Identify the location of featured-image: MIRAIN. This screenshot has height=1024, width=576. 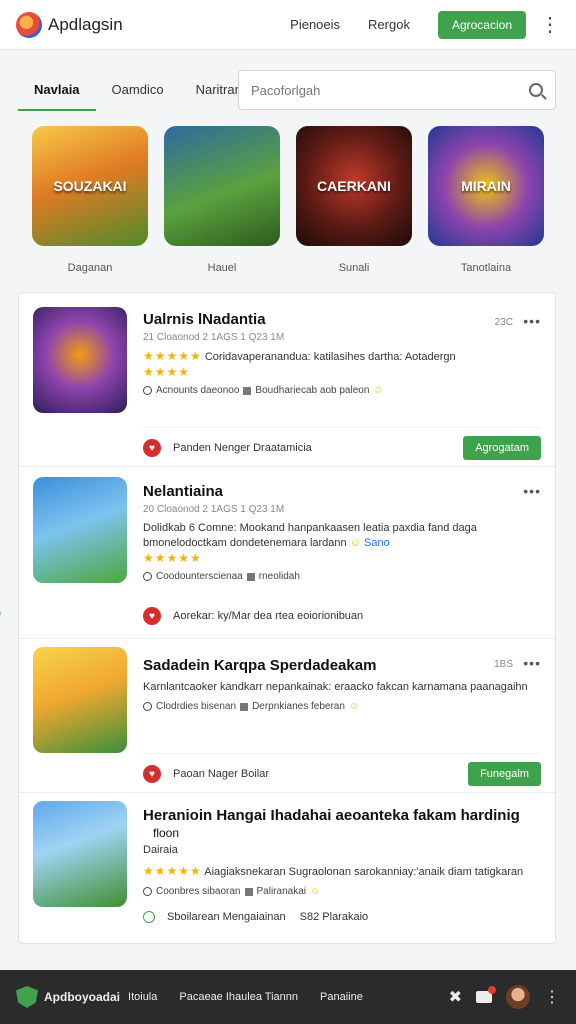
(486, 186).